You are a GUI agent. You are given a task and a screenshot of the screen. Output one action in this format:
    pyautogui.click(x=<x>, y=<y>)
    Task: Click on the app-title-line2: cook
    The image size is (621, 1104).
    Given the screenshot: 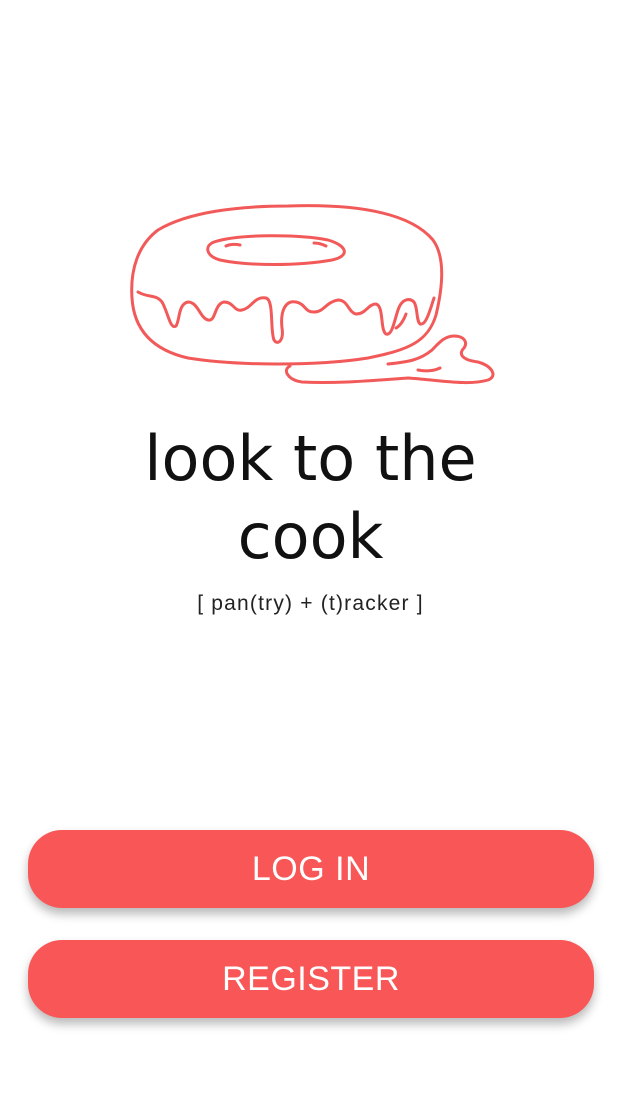 What is the action you would take?
    pyautogui.click(x=310, y=536)
    